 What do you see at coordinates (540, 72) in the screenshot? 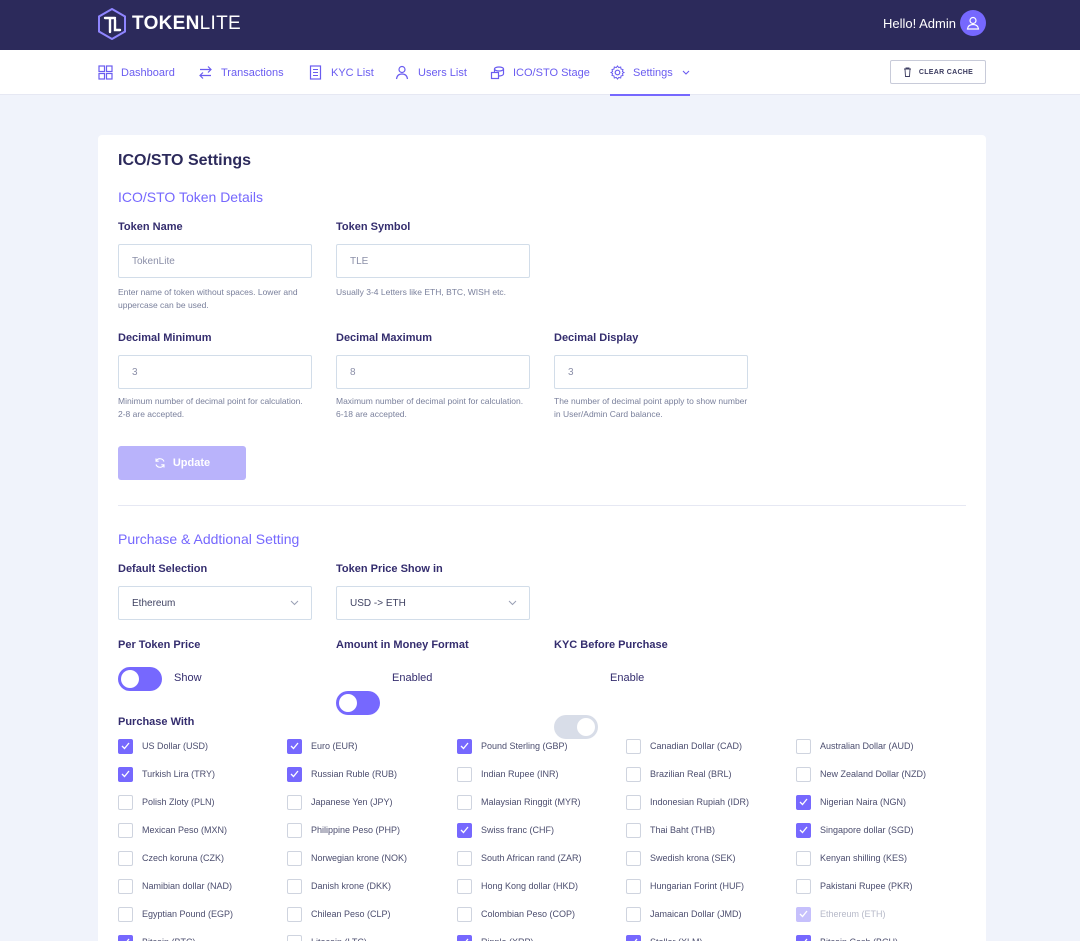
I see `nav-item-ico-sto-stage: ICO/STO Stage` at bounding box center [540, 72].